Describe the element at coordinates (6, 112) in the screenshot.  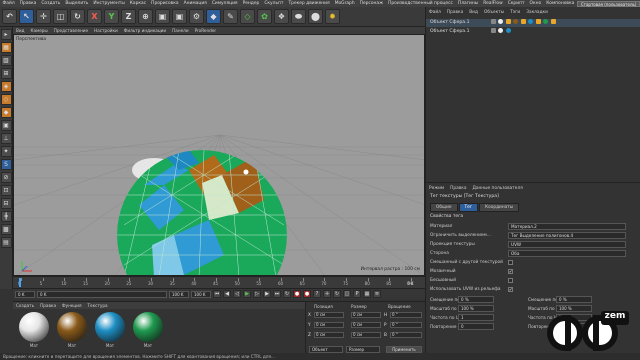
I see `polygons-mode-icon: ◆` at that location.